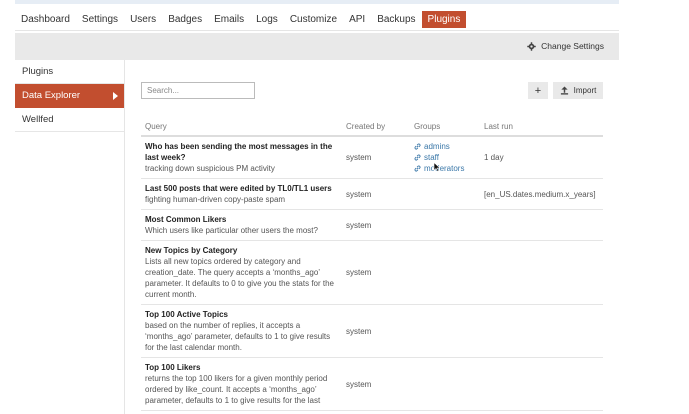 The width and height of the screenshot is (689, 414). I want to click on plus-icon: +, so click(538, 90).